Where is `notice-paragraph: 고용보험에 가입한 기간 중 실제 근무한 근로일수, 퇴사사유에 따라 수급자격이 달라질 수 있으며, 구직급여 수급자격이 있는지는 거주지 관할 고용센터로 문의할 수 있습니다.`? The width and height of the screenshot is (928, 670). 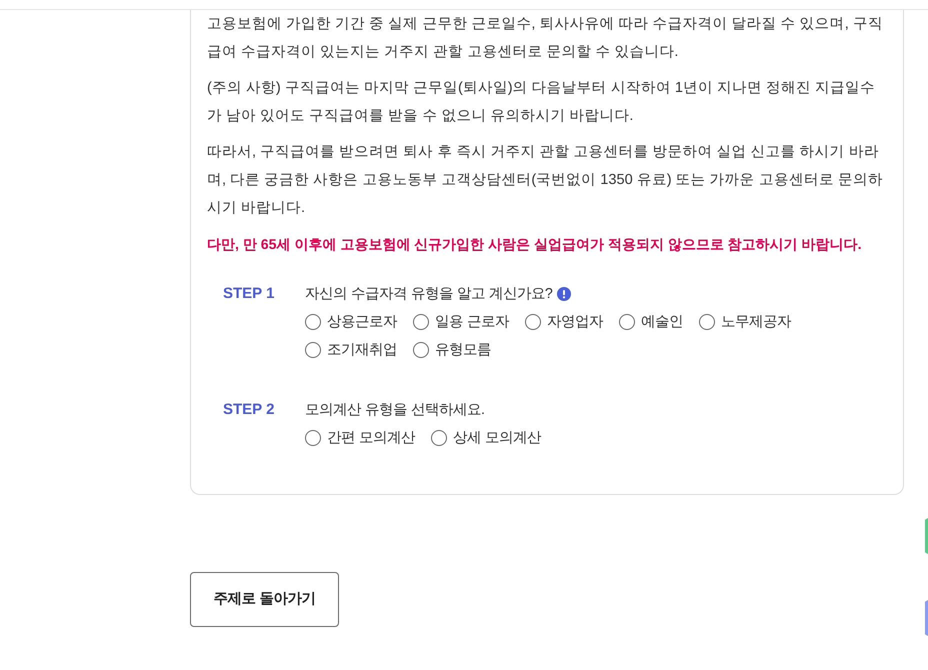 notice-paragraph: 고용보험에 가입한 기간 중 실제 근무한 근로일수, 퇴사사유에 따라 수급자격이 달라질 수 있으며, 구직급여 수급자격이 있는지는 거주지 관할 고용센터로 문의할 수 있습니다. is located at coordinates (545, 38).